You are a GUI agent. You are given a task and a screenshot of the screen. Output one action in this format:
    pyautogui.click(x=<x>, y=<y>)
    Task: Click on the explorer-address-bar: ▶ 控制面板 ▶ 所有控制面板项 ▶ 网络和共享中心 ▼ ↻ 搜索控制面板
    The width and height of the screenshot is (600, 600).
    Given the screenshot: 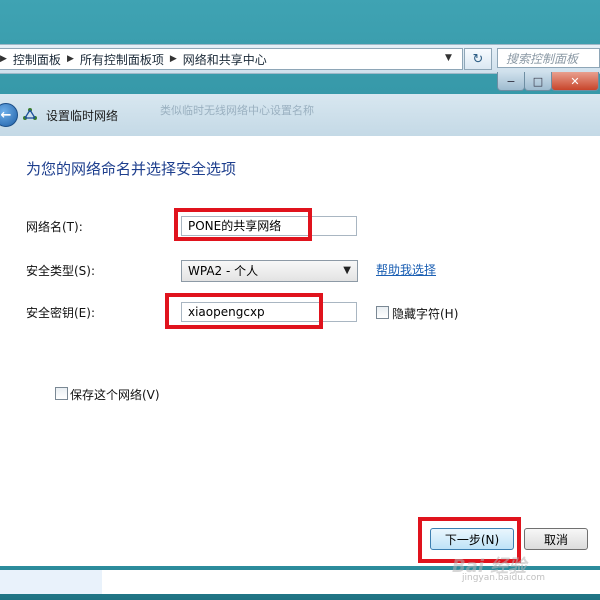 What is the action you would take?
    pyautogui.click(x=300, y=59)
    